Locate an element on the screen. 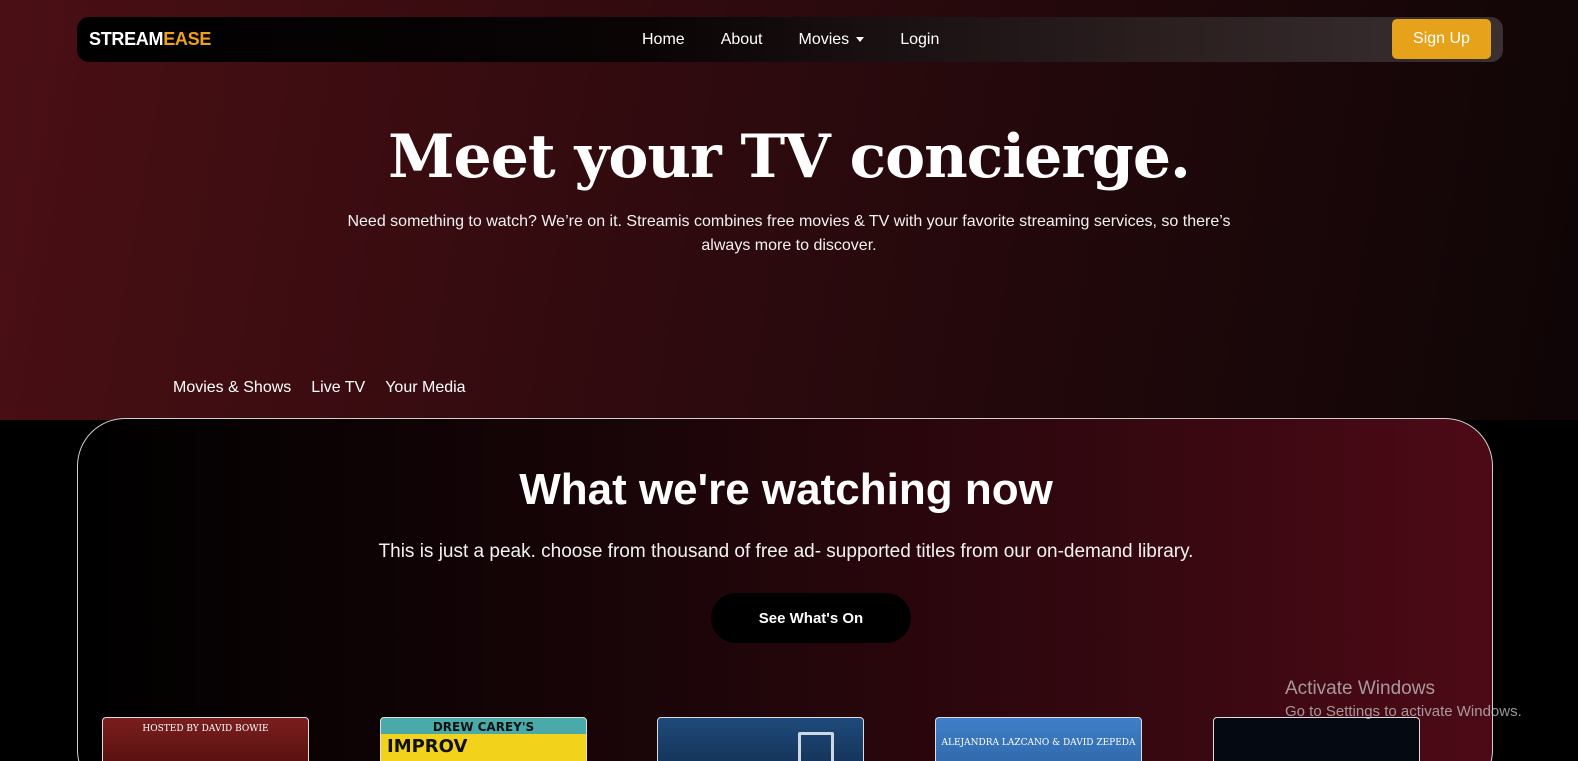  nav-links: Home About Movies Login is located at coordinates (808, 39).